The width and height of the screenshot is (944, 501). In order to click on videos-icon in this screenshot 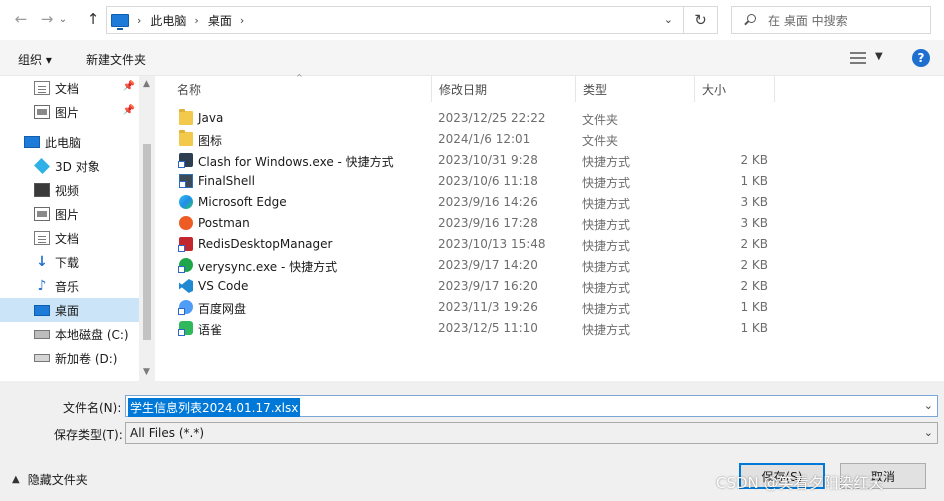, I will do `click(42, 190)`.